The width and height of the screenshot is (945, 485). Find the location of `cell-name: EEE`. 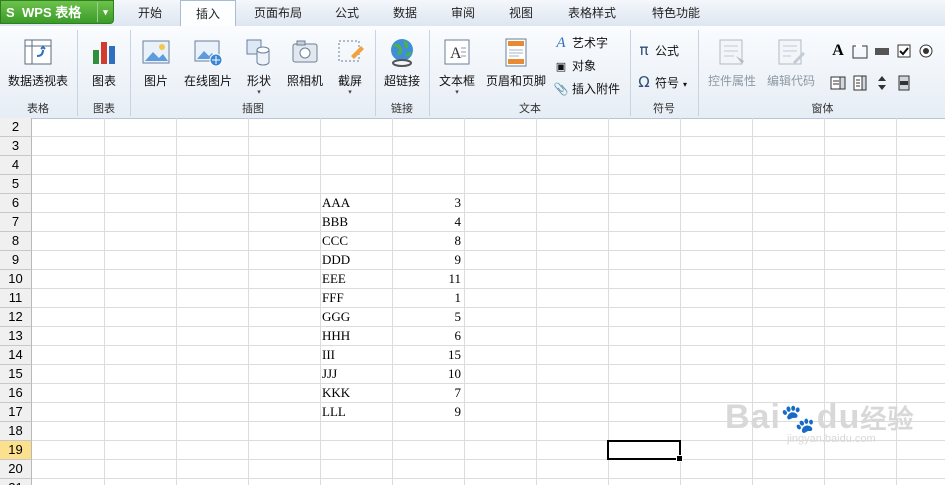

cell-name: EEE is located at coordinates (356, 279).